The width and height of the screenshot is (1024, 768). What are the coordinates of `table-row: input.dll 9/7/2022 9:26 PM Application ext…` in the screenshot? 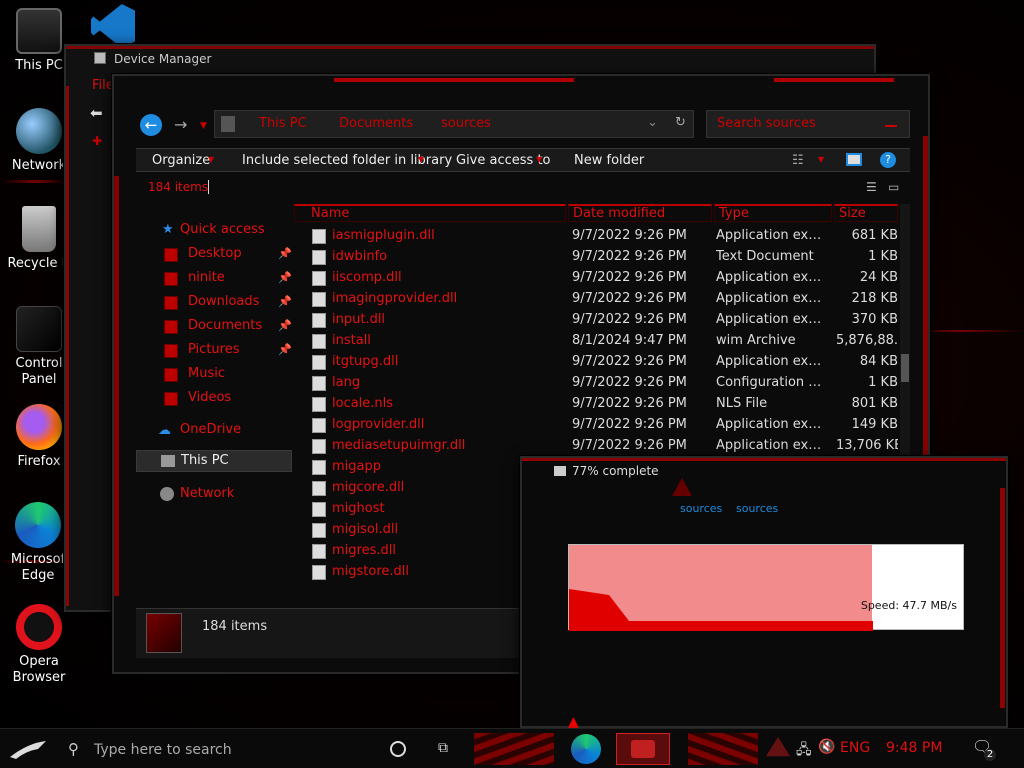 It's located at (596, 320).